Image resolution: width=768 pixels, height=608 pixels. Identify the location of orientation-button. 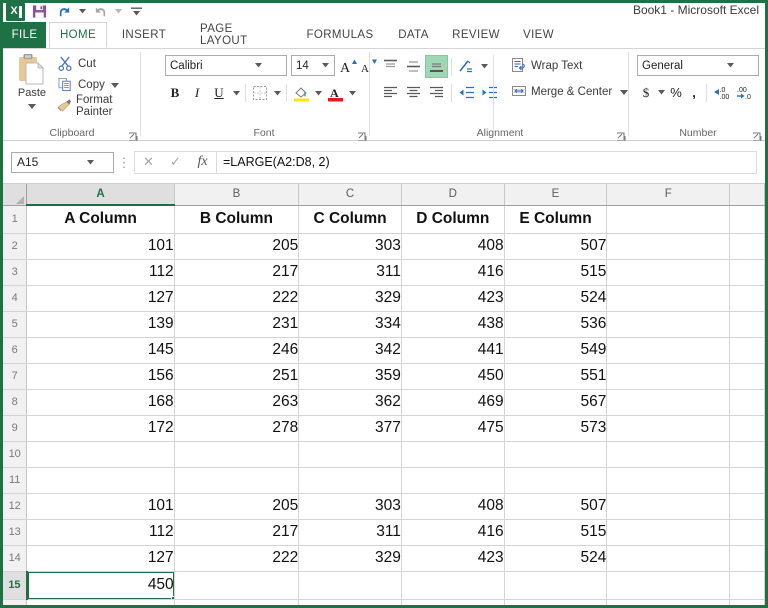
(466, 66).